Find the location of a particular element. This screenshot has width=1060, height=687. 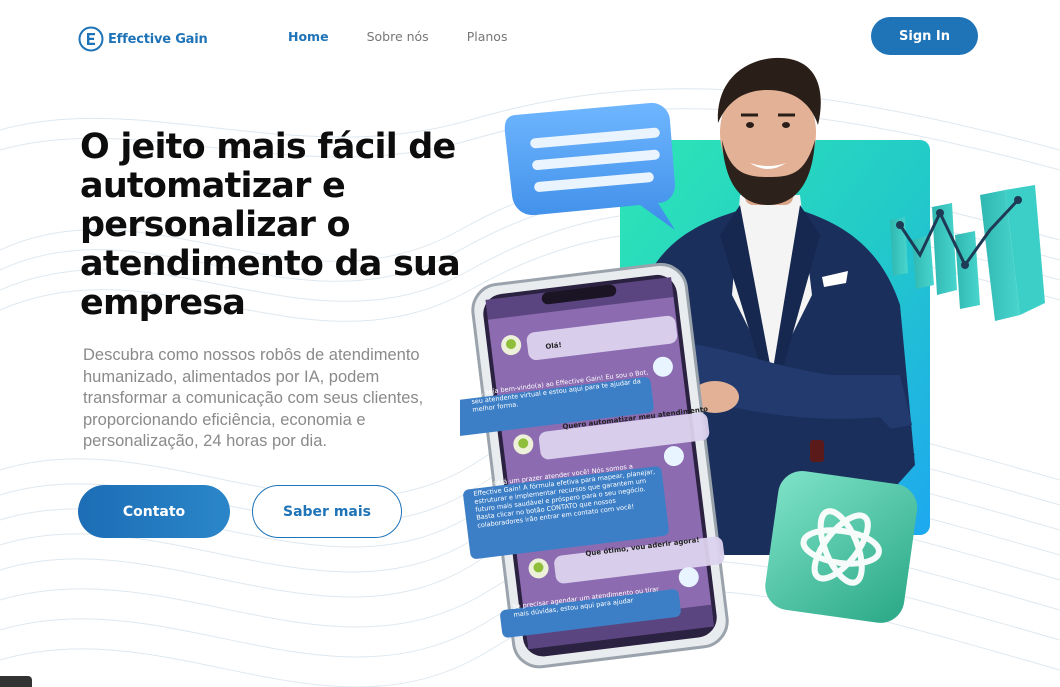

contato-button: Contato is located at coordinates (154, 511).